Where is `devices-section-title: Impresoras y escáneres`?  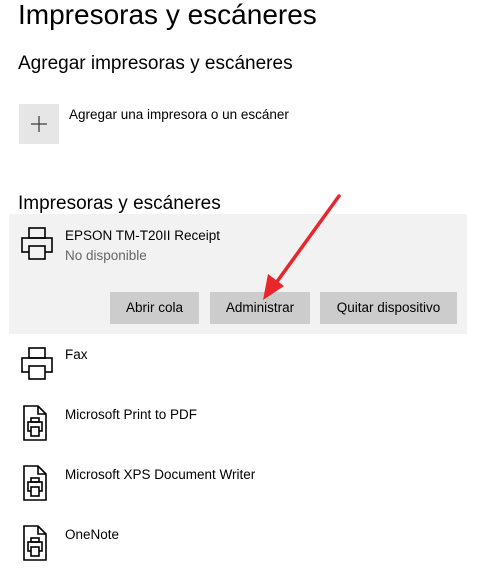
devices-section-title: Impresoras y escáneres is located at coordinates (119, 203).